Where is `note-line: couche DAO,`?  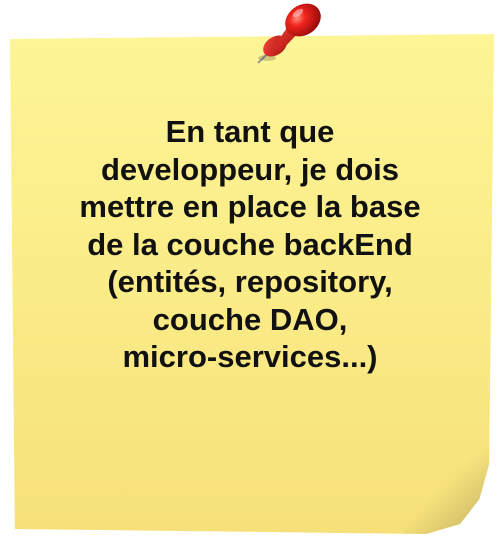
note-line: couche DAO, is located at coordinates (250, 319).